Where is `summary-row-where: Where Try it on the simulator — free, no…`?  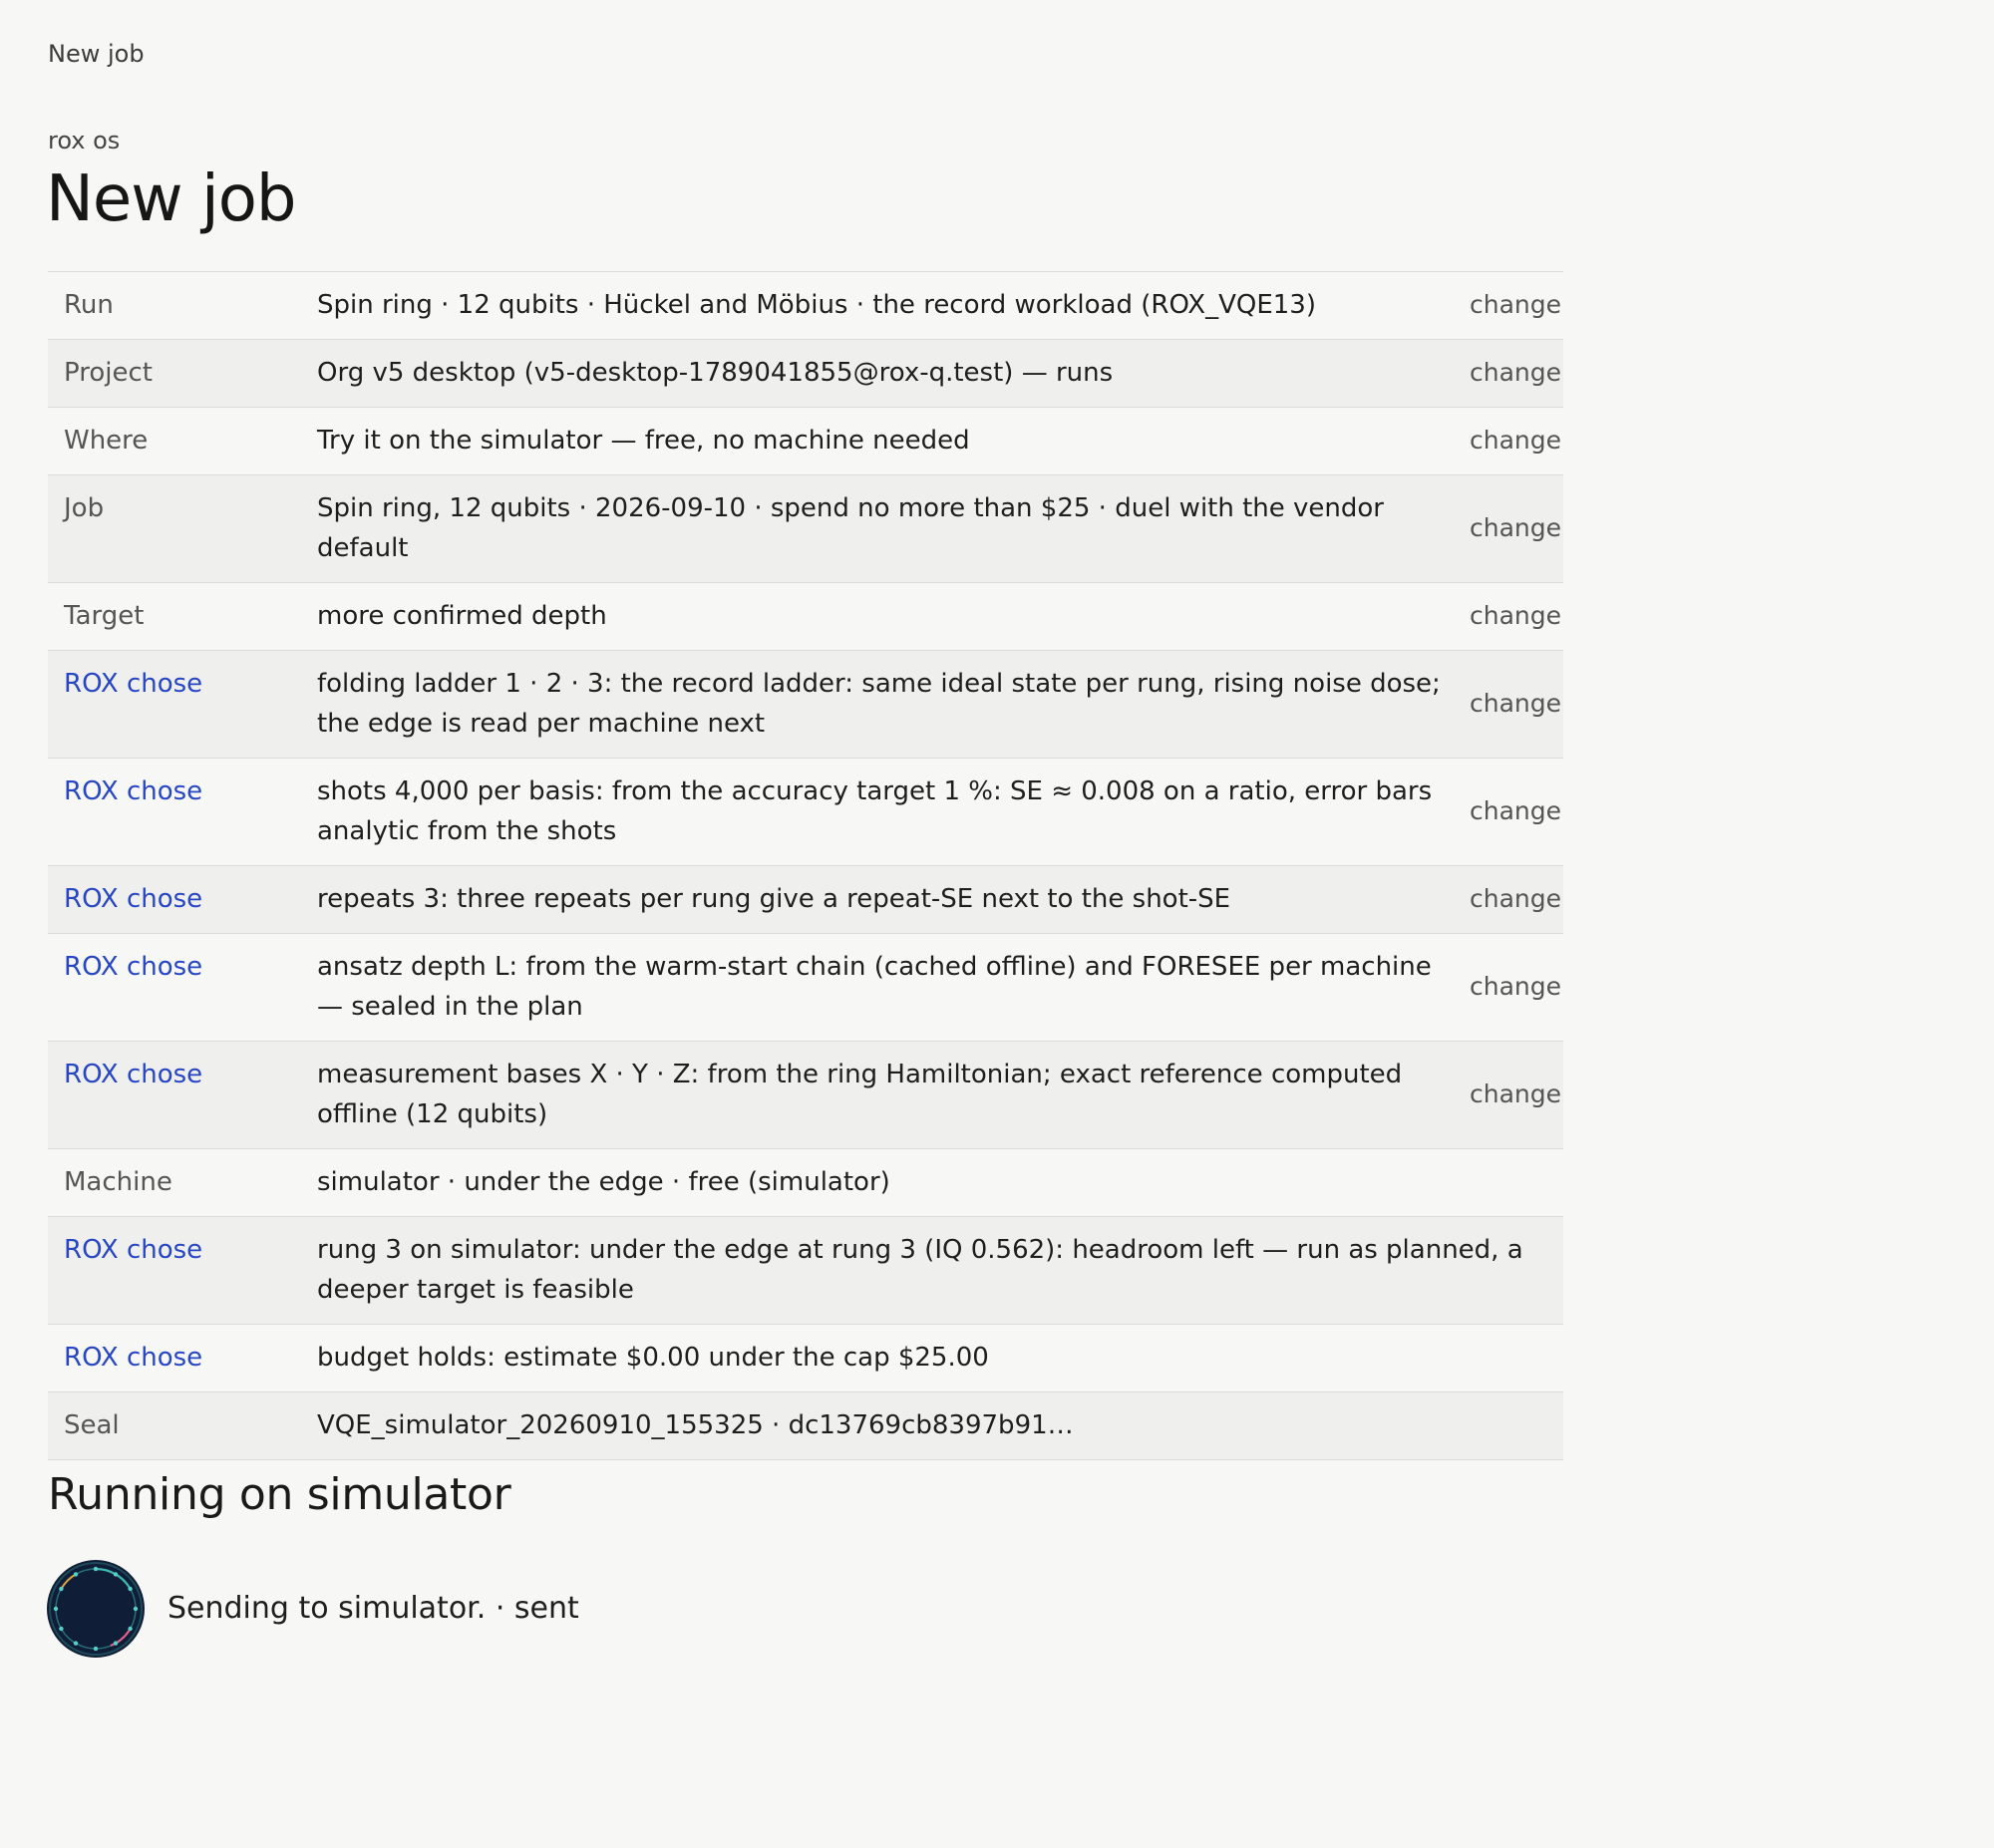
summary-row-where: Where Try it on the simulator — free, no… is located at coordinates (805, 441).